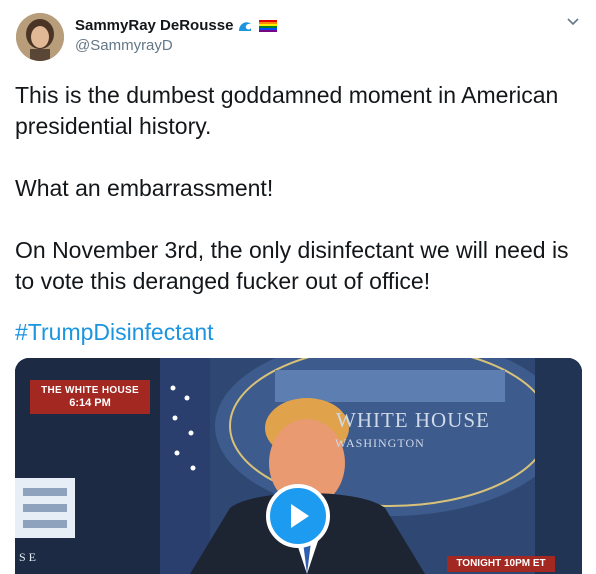 The image size is (596, 574). I want to click on hashtag-link: #TrumpDisinfectant, so click(114, 332).